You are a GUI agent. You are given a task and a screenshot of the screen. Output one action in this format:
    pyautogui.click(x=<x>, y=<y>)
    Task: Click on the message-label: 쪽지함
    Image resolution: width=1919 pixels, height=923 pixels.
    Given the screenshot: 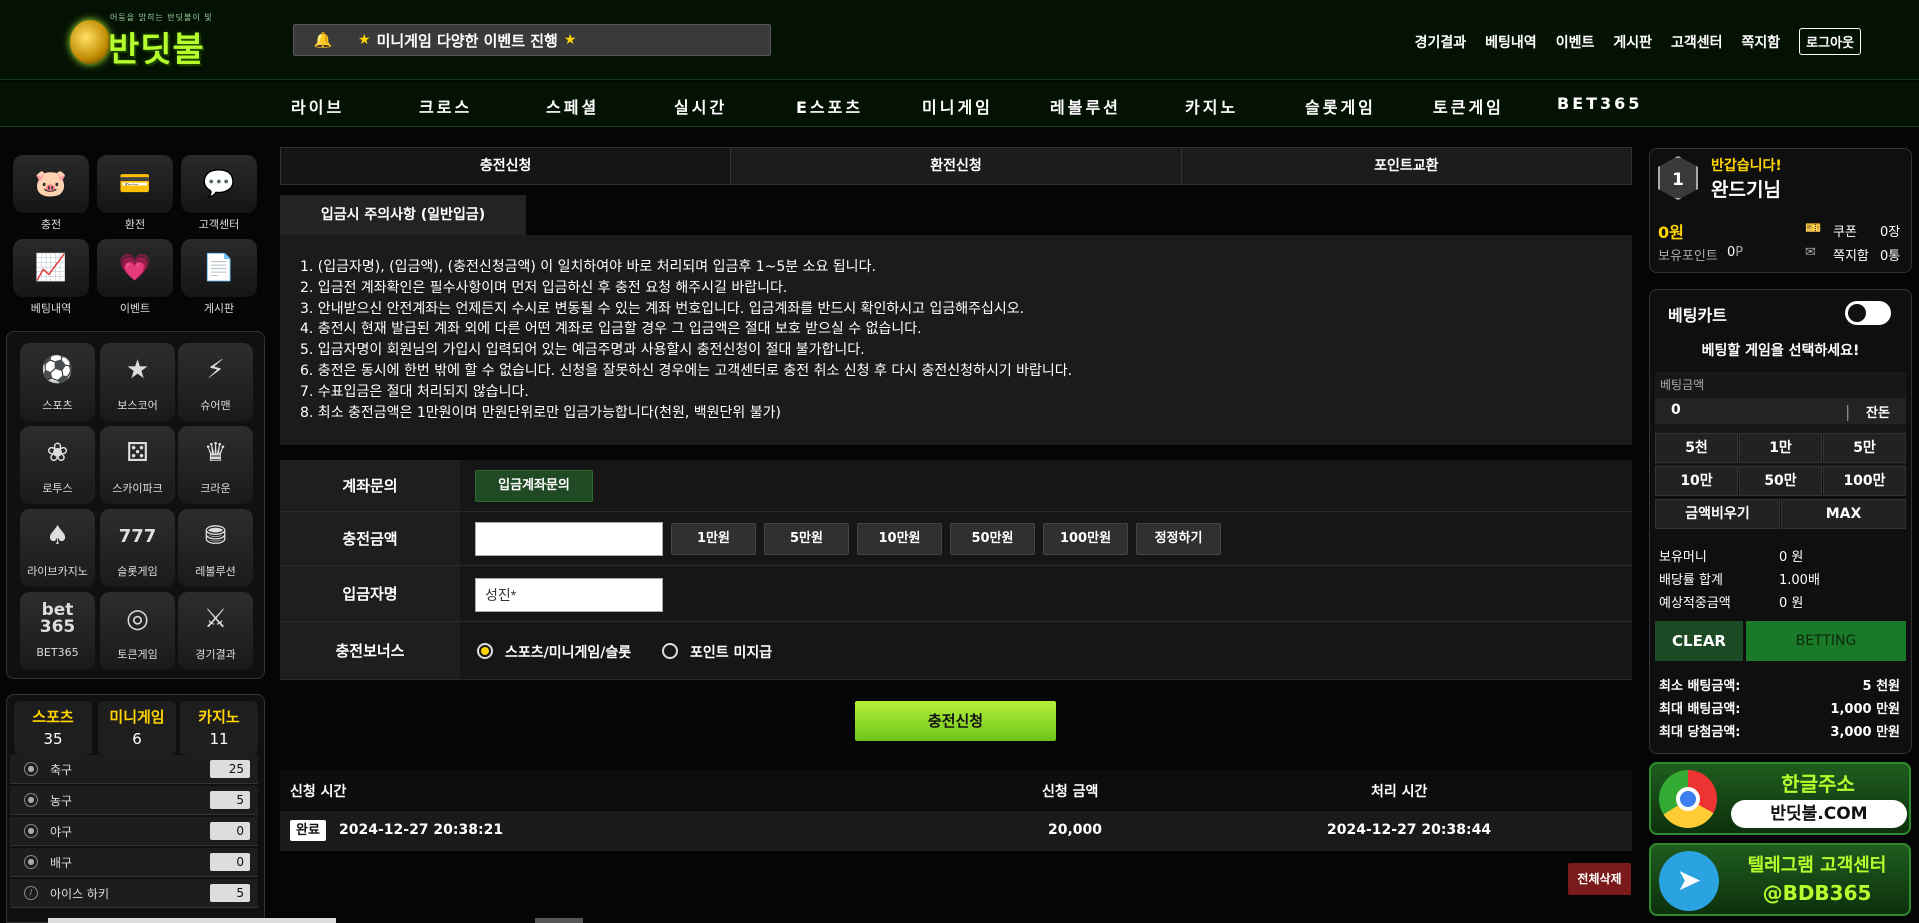 What is the action you would take?
    pyautogui.click(x=1851, y=254)
    